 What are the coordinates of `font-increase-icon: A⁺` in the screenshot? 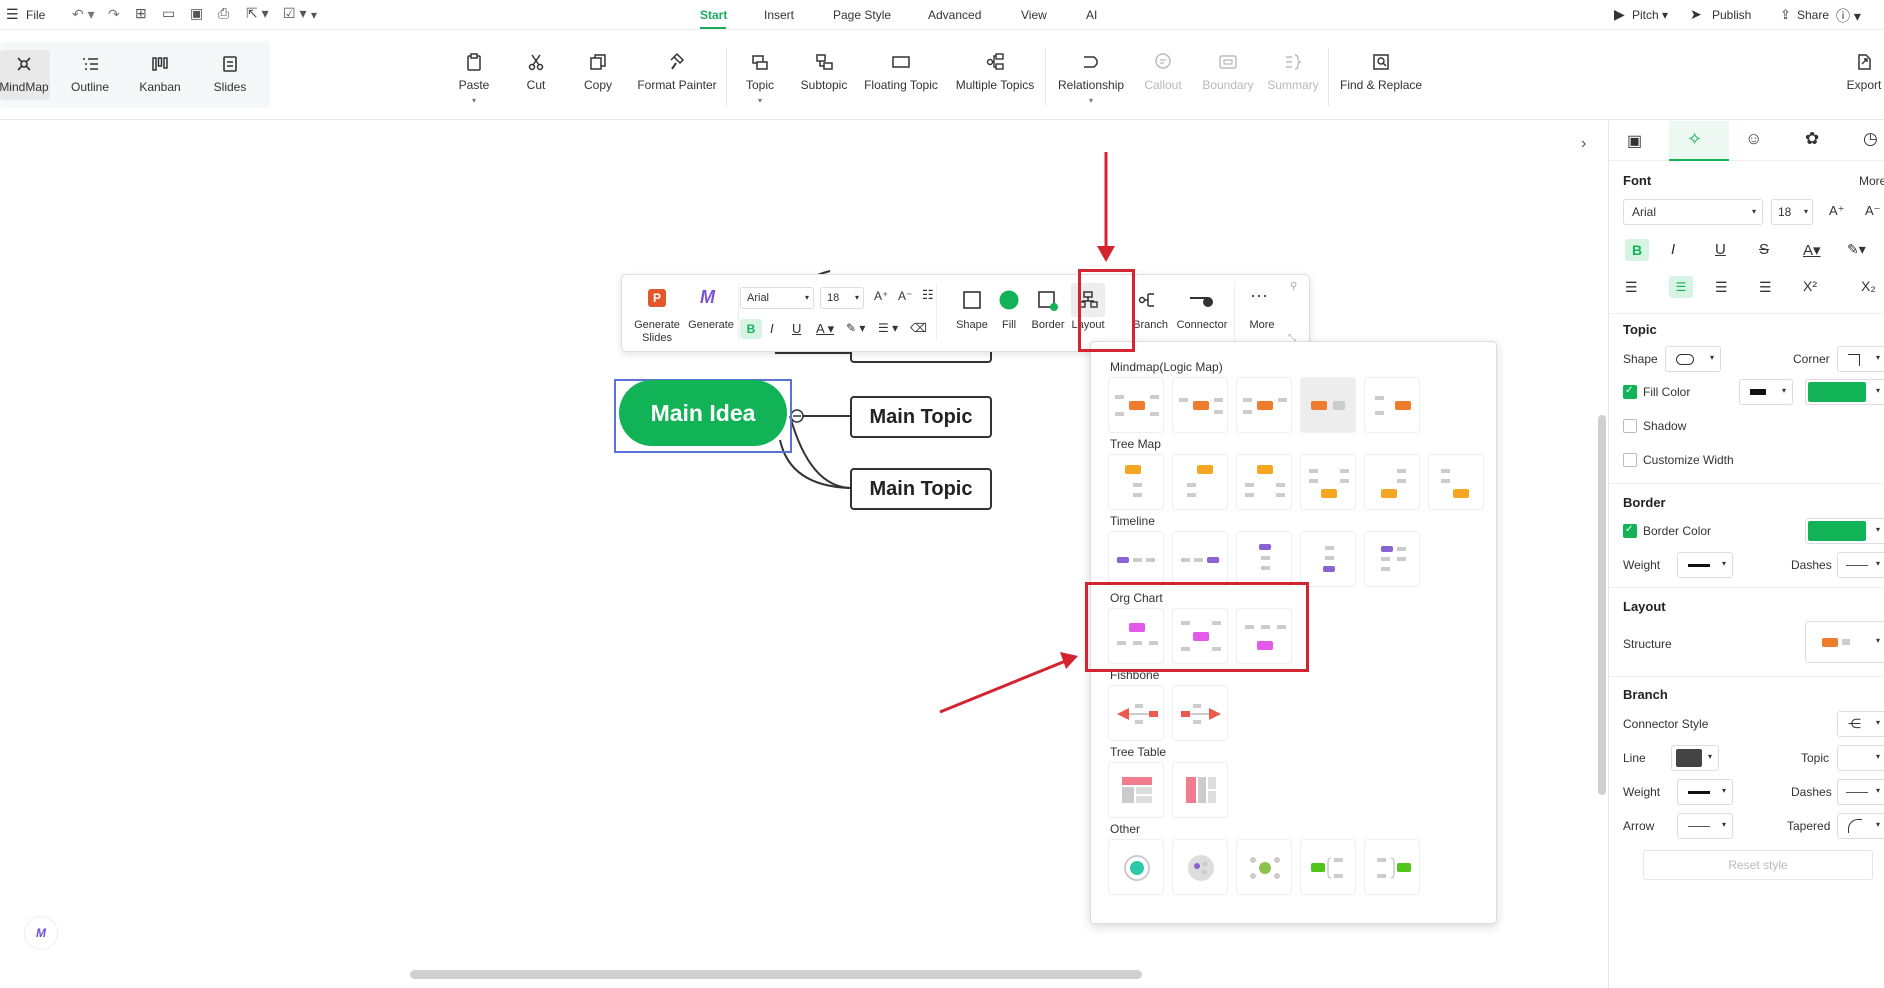 It's located at (881, 296).